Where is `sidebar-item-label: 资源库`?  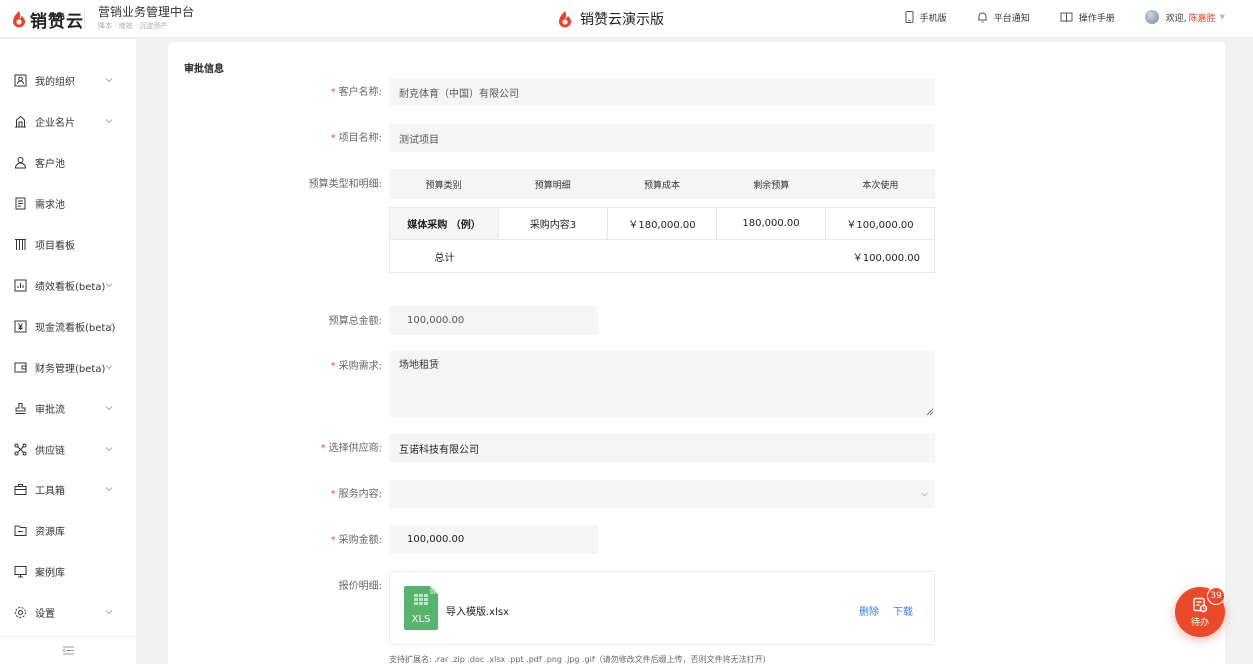 sidebar-item-label: 资源库 is located at coordinates (50, 532).